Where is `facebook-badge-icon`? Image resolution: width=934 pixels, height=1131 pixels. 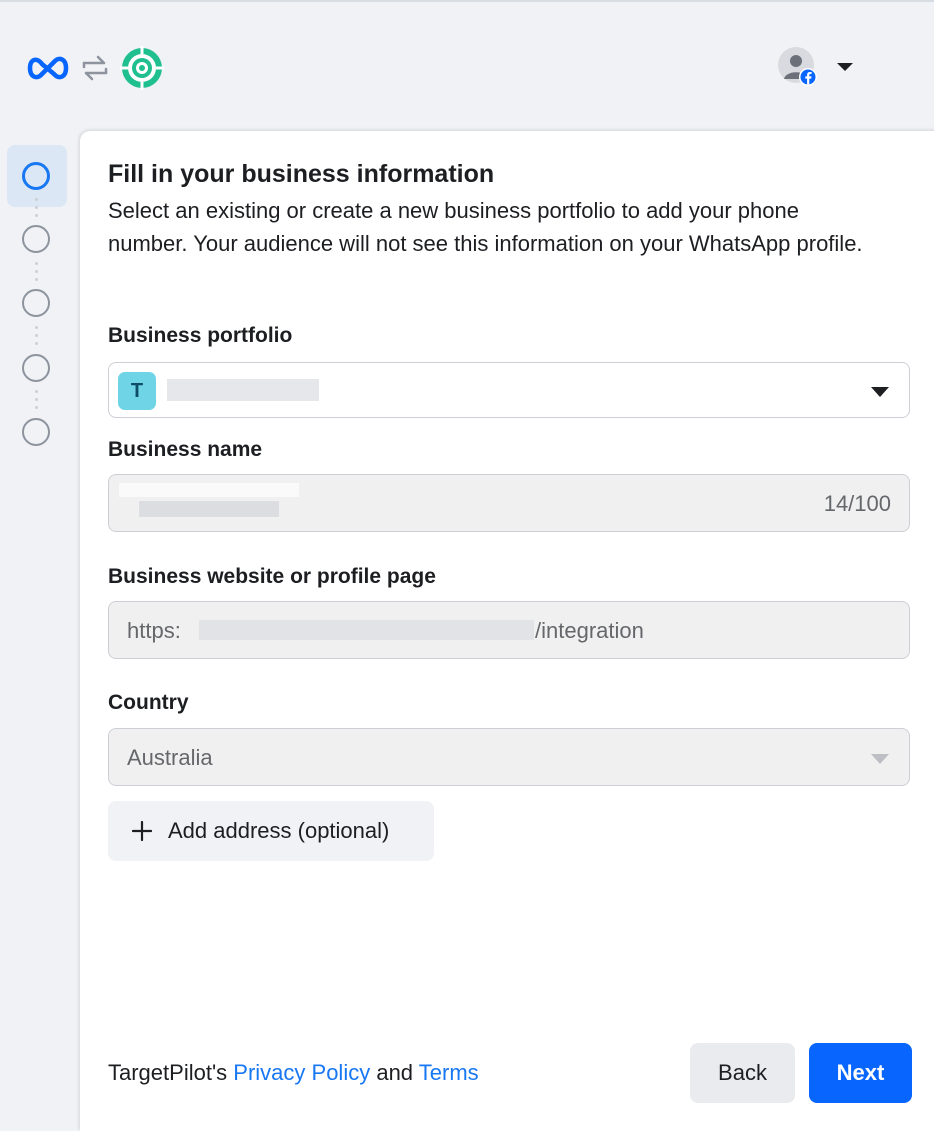 facebook-badge-icon is located at coordinates (808, 77).